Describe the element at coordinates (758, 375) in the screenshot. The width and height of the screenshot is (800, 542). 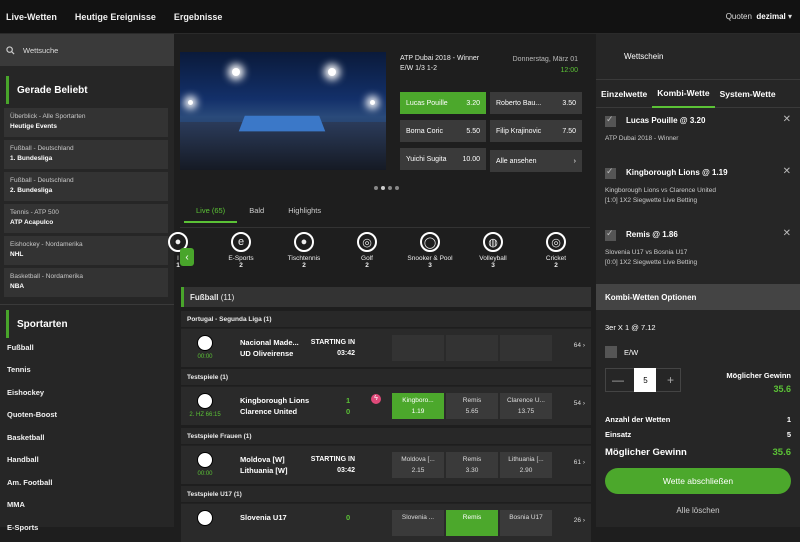
I see `possible-win-label: Möglicher Gewinn` at that location.